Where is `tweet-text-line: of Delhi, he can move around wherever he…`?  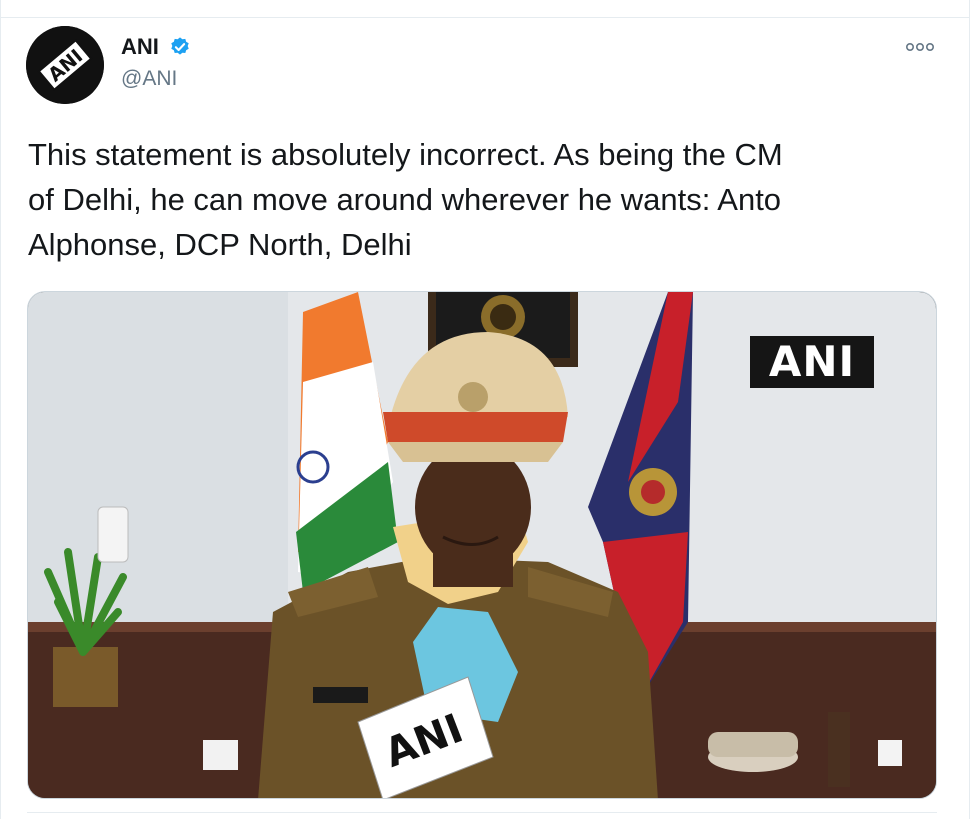
tweet-text-line: of Delhi, he can move around wherever he… is located at coordinates (405, 199).